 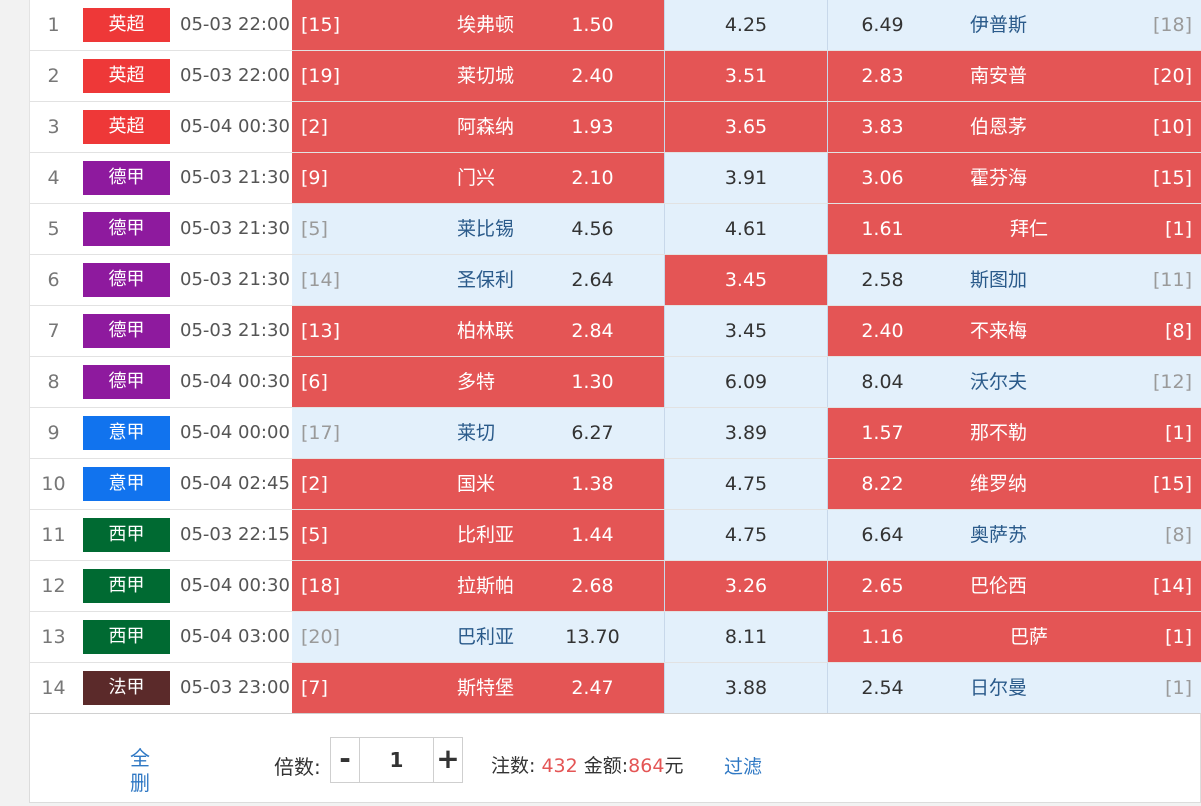 I want to click on away-team: 不来梅, so click(x=999, y=331).